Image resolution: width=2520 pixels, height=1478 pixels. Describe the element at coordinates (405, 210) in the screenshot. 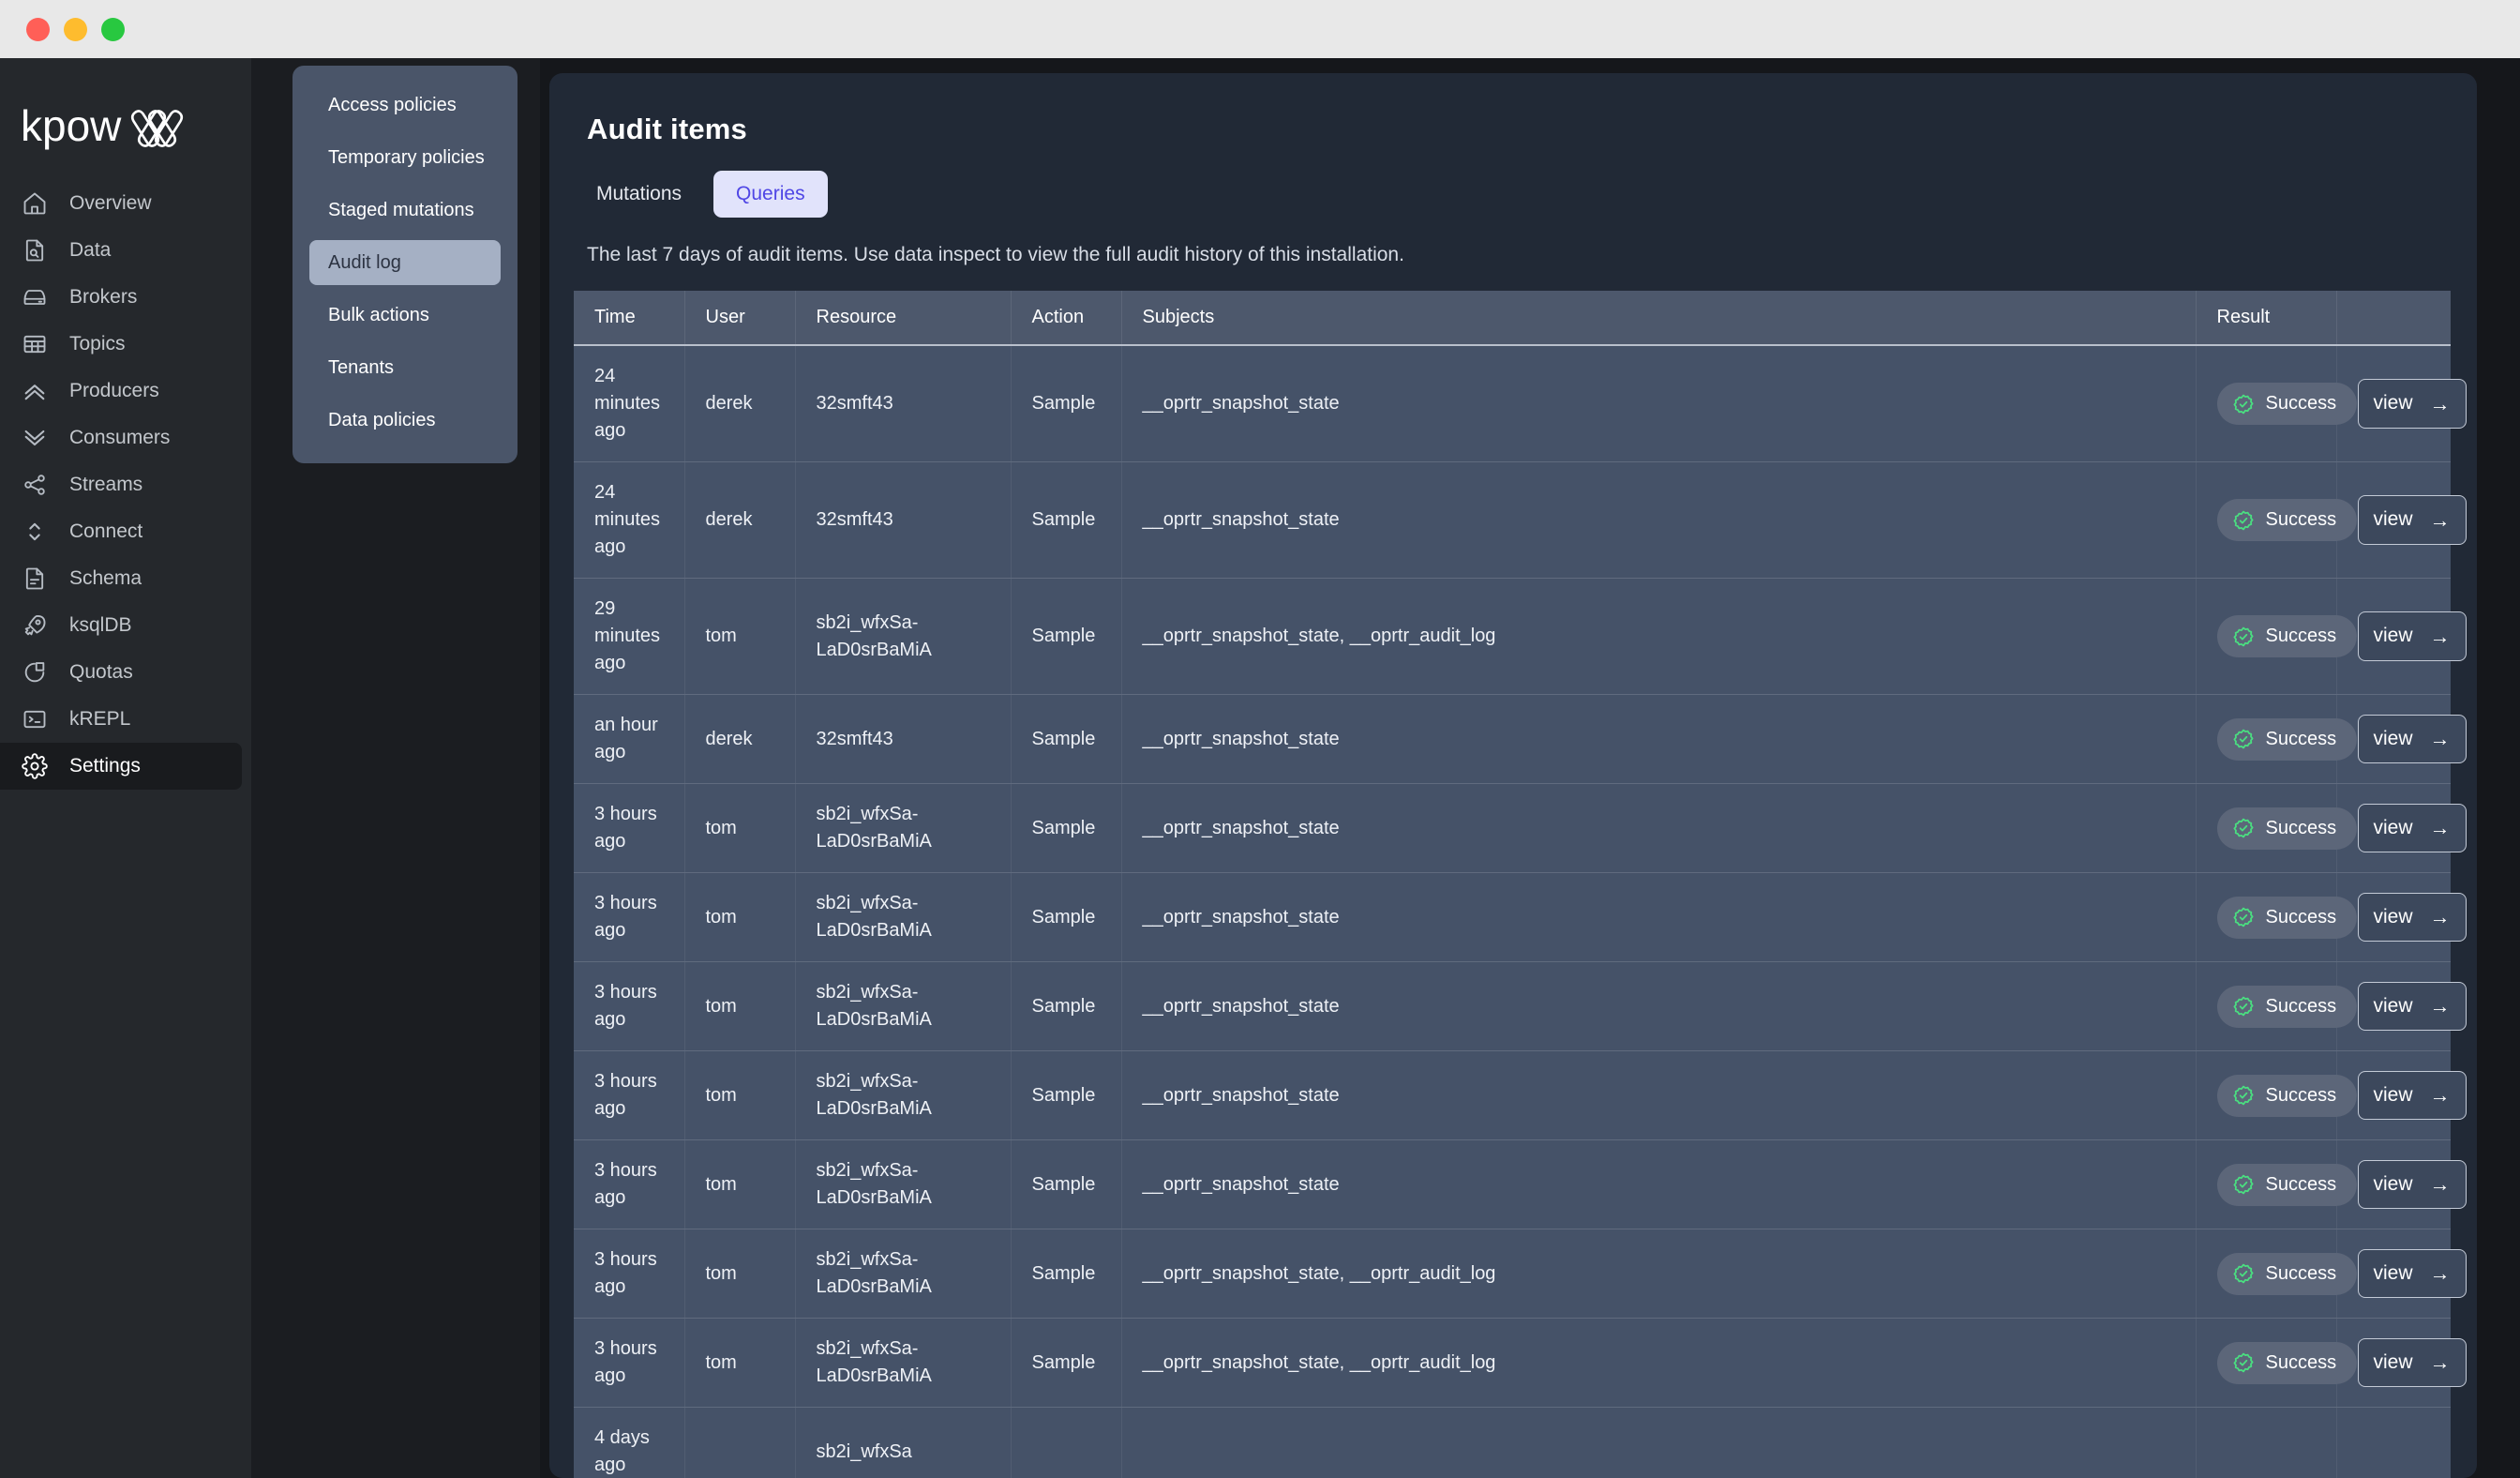

I see `subnav-item-staged-mutations: Staged mutations` at that location.